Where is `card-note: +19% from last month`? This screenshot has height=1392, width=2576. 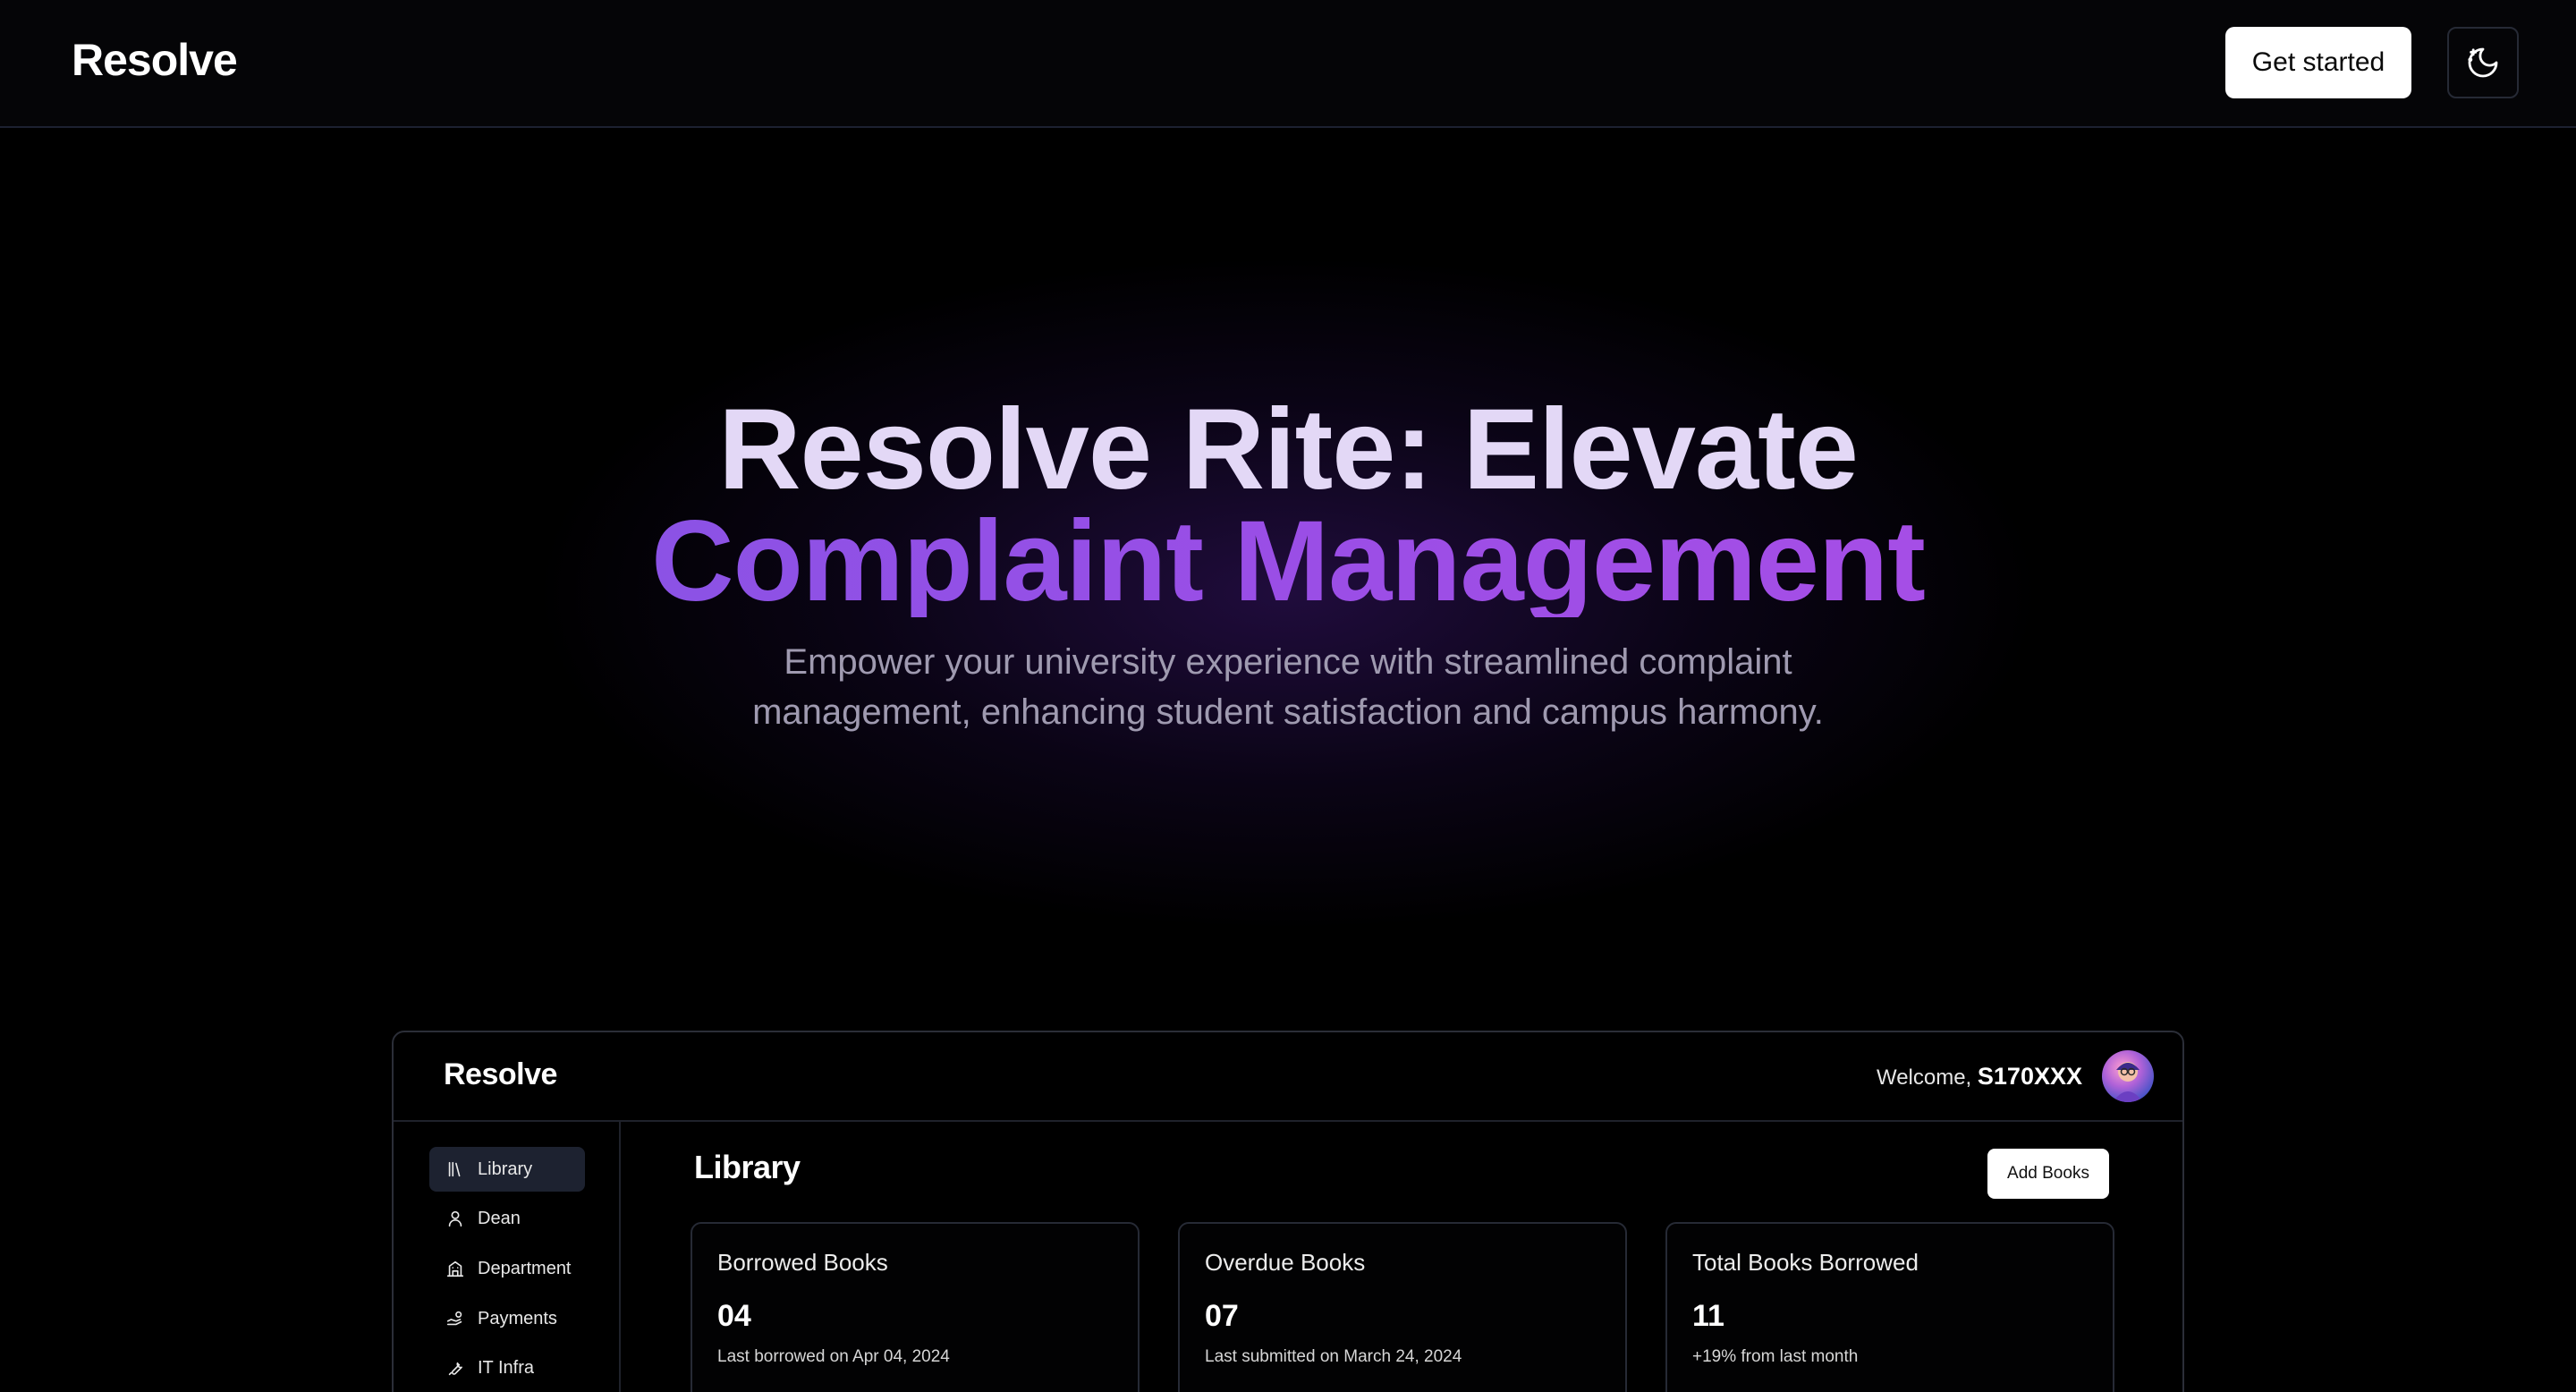
card-note: +19% from last month is located at coordinates (1775, 1356).